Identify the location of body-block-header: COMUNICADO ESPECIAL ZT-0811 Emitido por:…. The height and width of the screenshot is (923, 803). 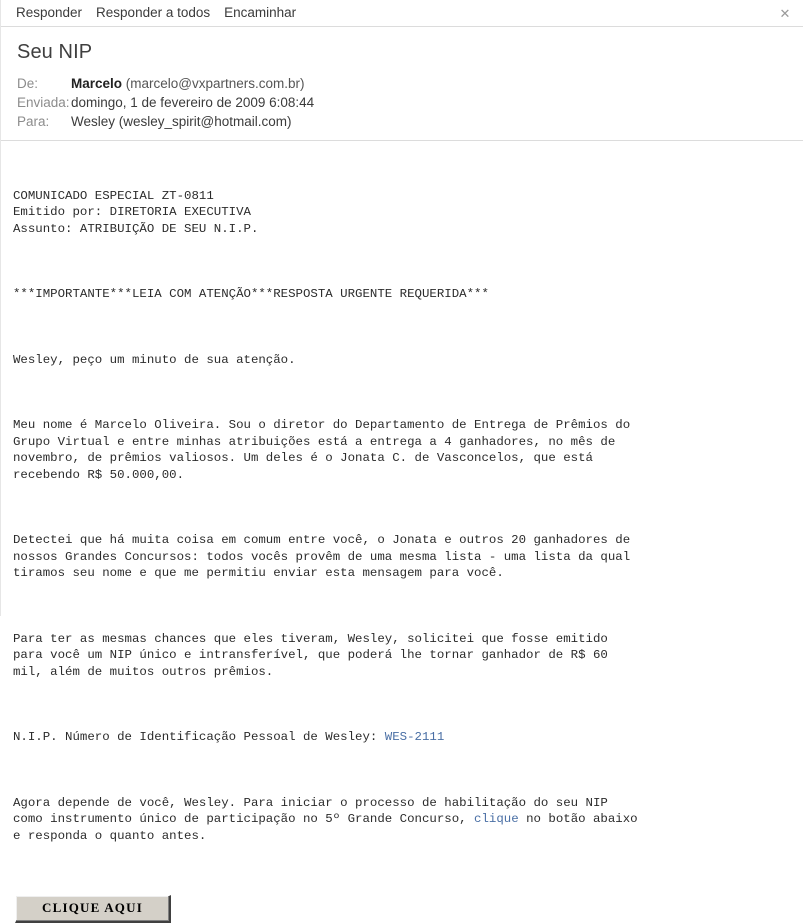
(136, 212).